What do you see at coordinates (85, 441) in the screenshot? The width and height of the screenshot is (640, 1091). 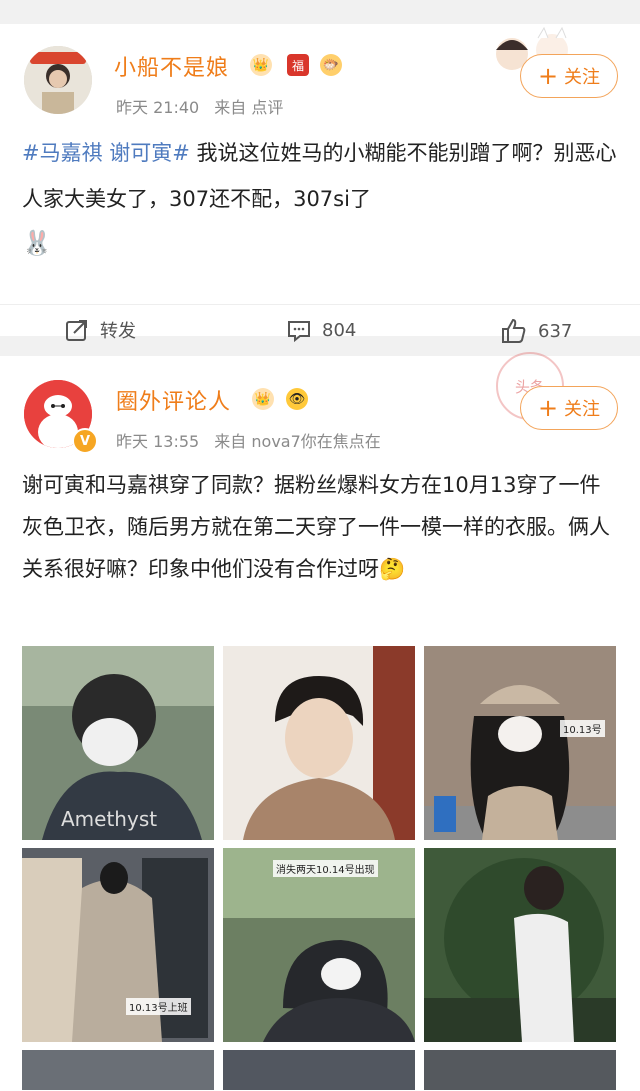 I see `verified-badge-icon: V` at bounding box center [85, 441].